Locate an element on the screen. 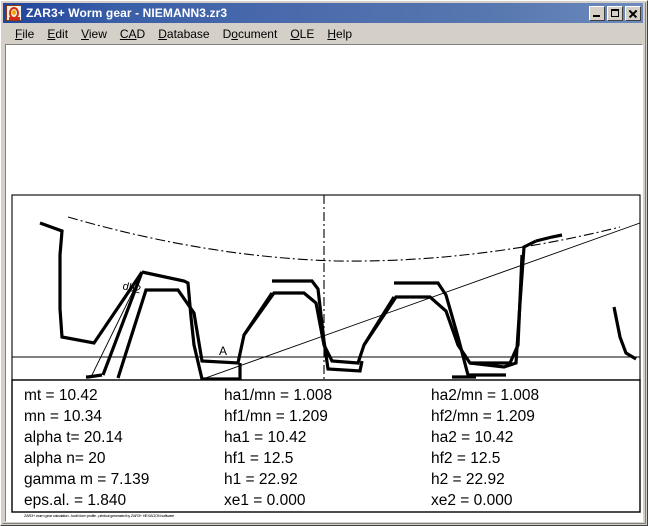  menu-item-view-rest: iew is located at coordinates (97, 33).